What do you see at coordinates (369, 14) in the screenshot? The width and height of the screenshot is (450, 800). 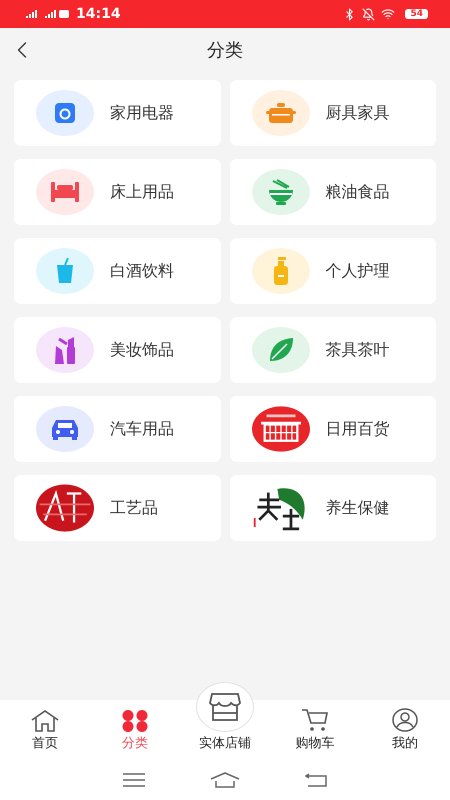 I see `bell-off-icon` at bounding box center [369, 14].